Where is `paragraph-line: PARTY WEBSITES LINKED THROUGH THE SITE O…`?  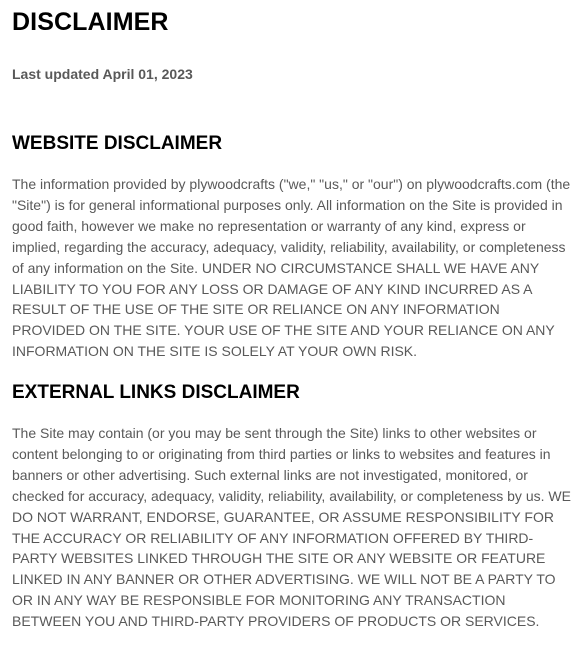
paragraph-line: PARTY WEBSITES LINKED THROUGH THE SITE O… is located at coordinates (279, 558).